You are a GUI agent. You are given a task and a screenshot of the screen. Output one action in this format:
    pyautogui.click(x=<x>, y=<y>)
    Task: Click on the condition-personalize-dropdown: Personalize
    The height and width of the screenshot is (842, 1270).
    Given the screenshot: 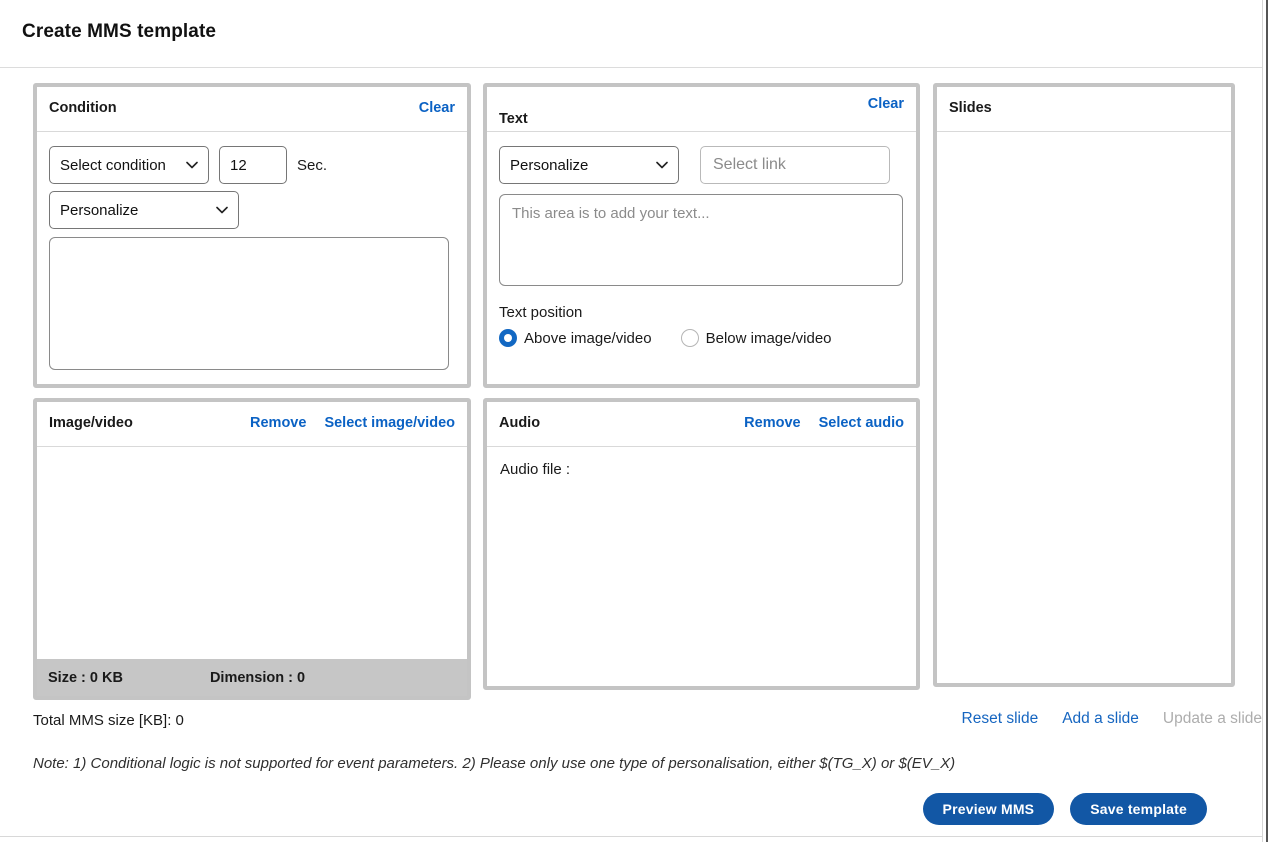 What is the action you would take?
    pyautogui.click(x=144, y=210)
    